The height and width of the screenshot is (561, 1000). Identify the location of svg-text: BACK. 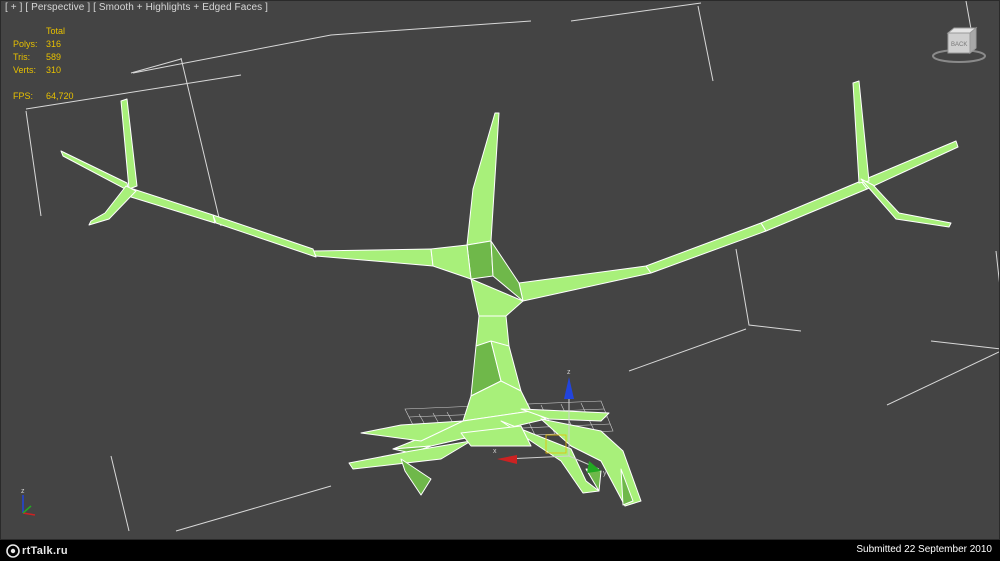
(959, 45).